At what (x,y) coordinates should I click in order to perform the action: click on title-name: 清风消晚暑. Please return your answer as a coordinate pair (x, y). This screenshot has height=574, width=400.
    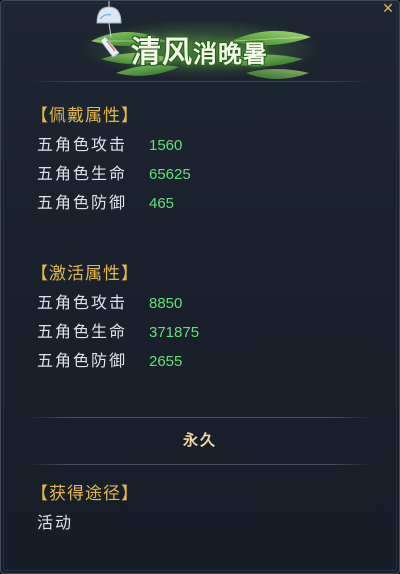
    Looking at the image, I should click on (199, 49).